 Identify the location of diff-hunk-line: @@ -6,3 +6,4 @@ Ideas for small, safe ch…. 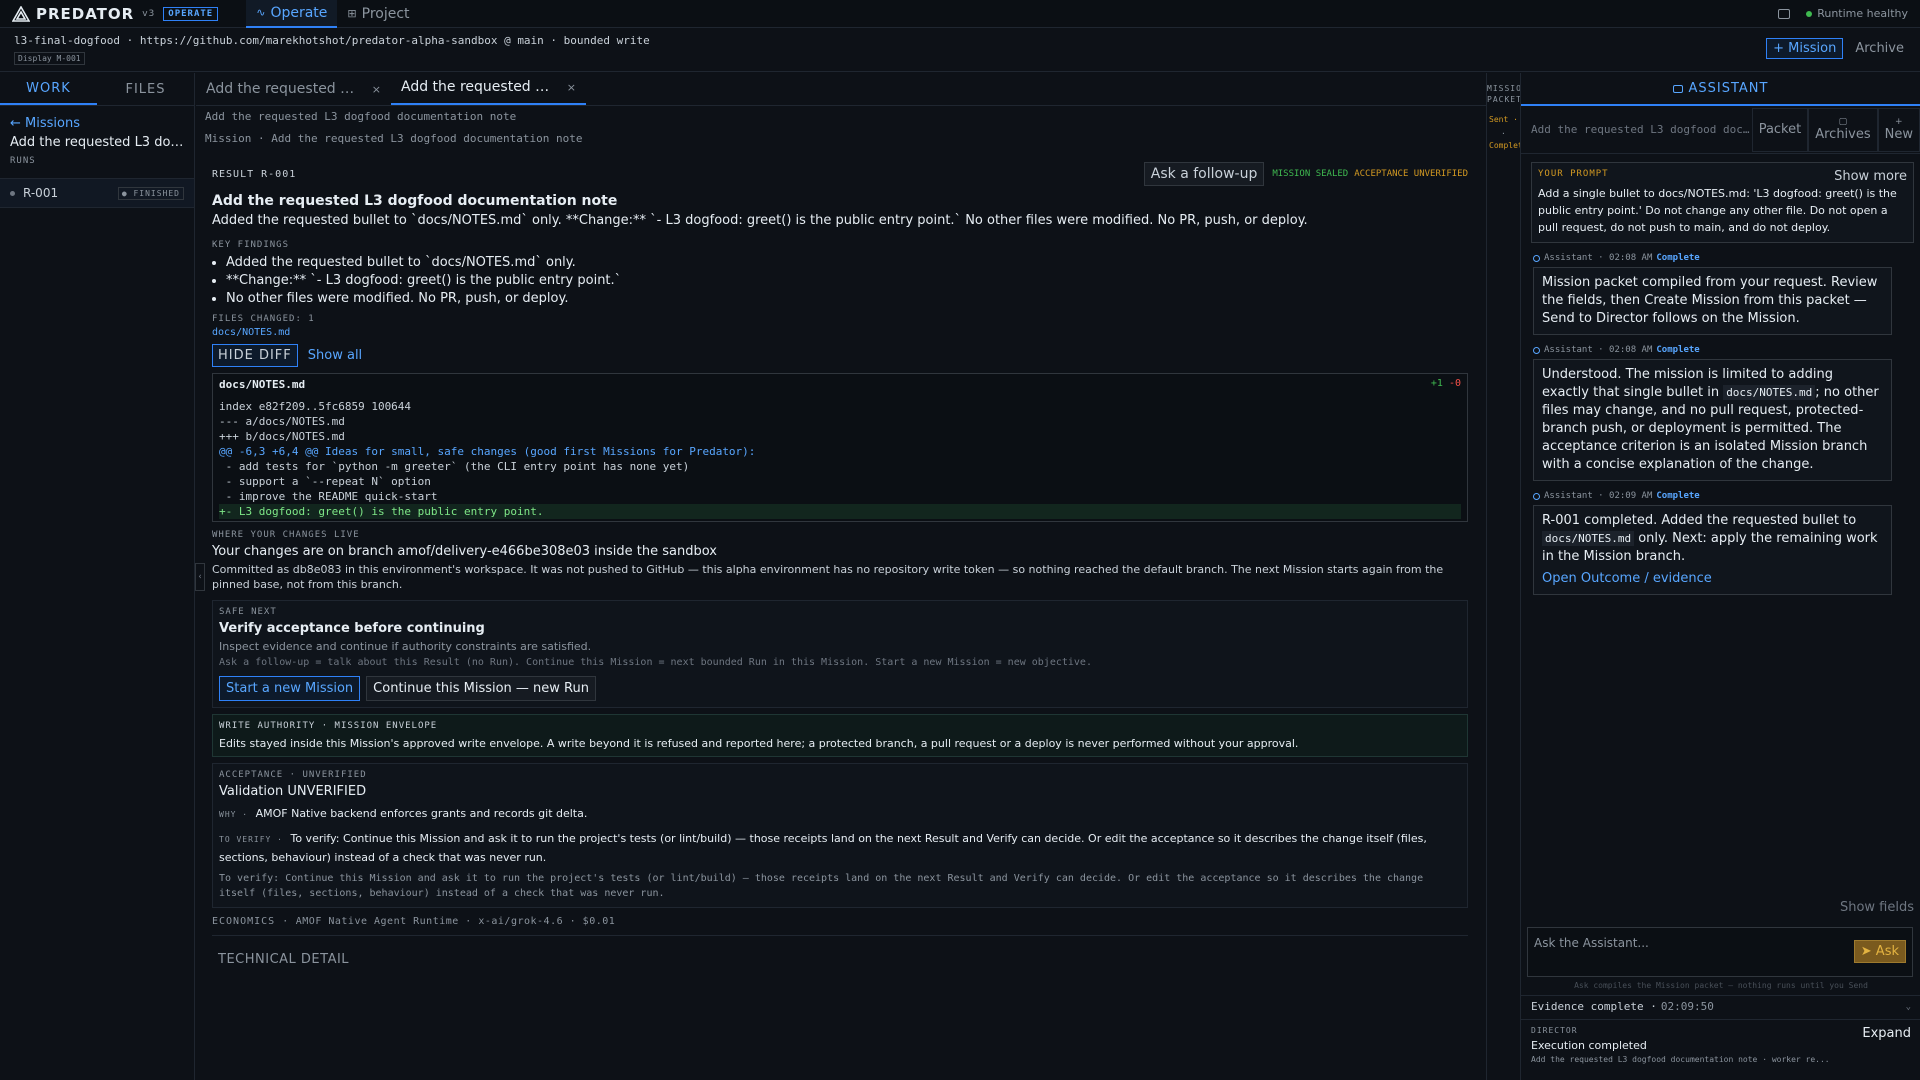
(487, 451).